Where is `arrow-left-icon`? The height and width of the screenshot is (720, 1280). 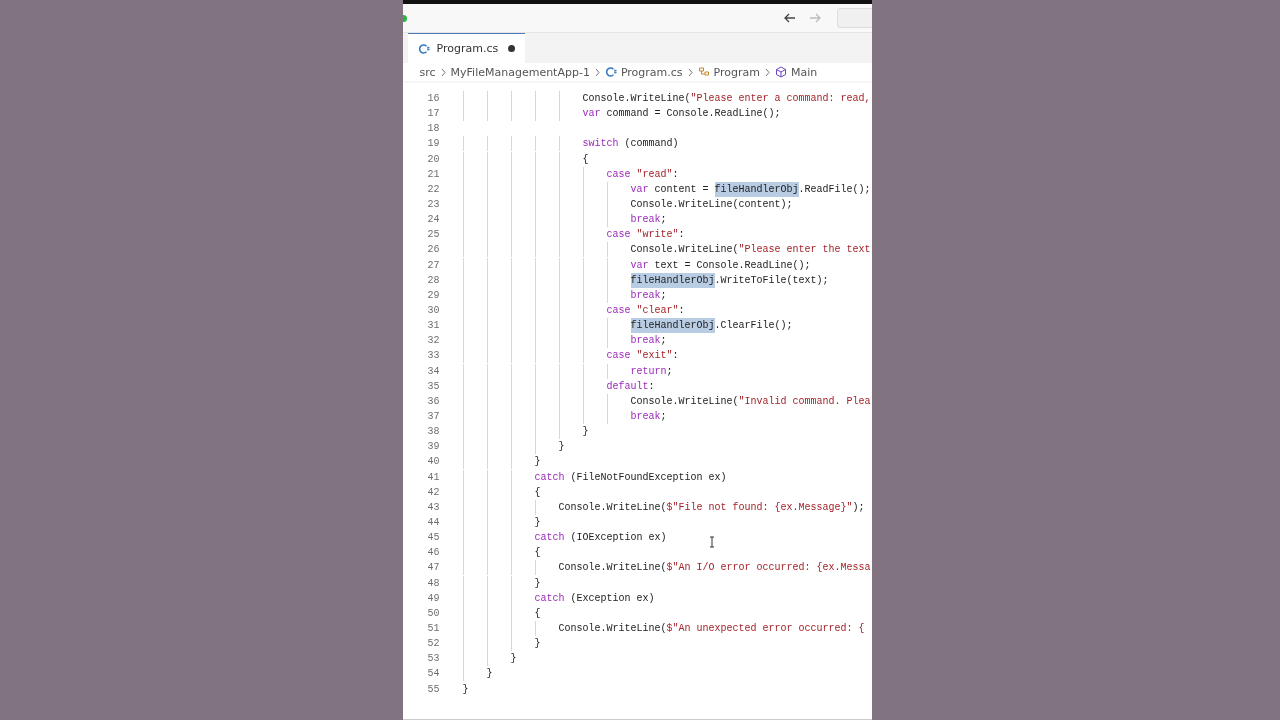
arrow-left-icon is located at coordinates (789, 18).